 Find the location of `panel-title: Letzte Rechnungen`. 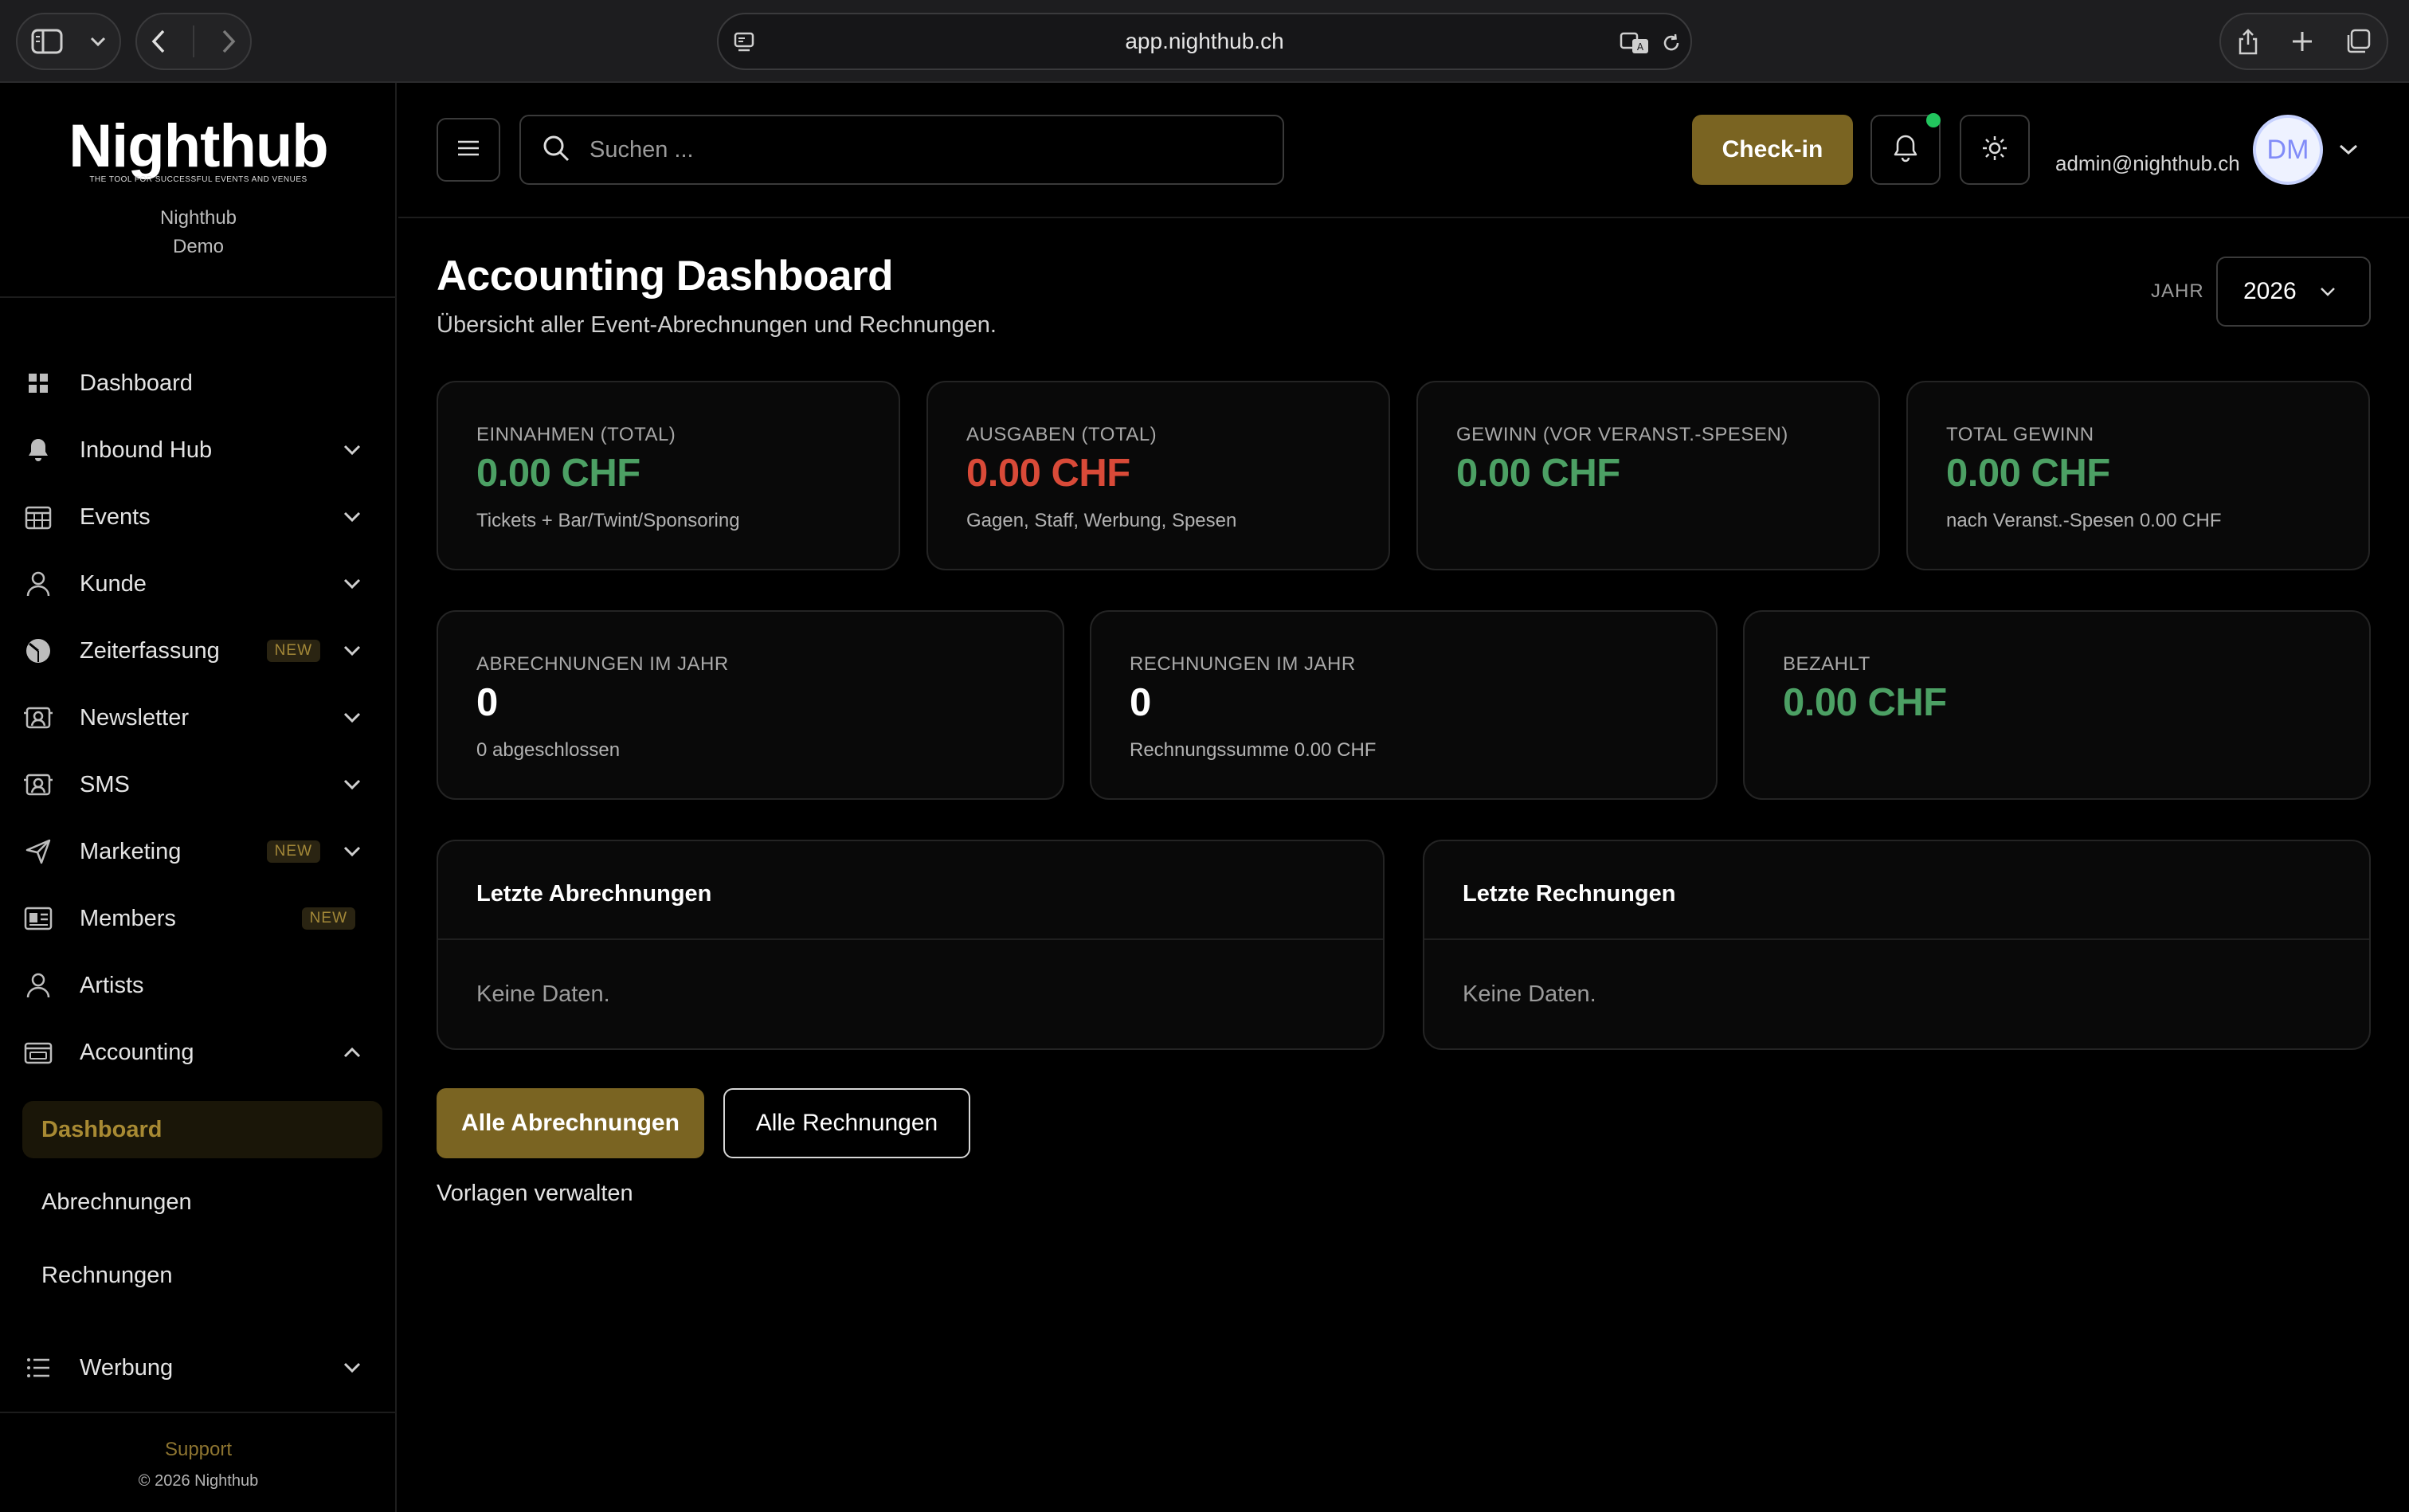

panel-title: Letzte Rechnungen is located at coordinates (1569, 894).